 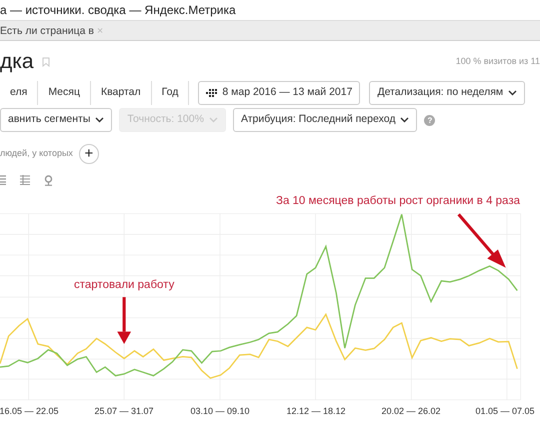 What do you see at coordinates (36, 153) in the screenshot?
I see `filter-text: людей, у которых` at bounding box center [36, 153].